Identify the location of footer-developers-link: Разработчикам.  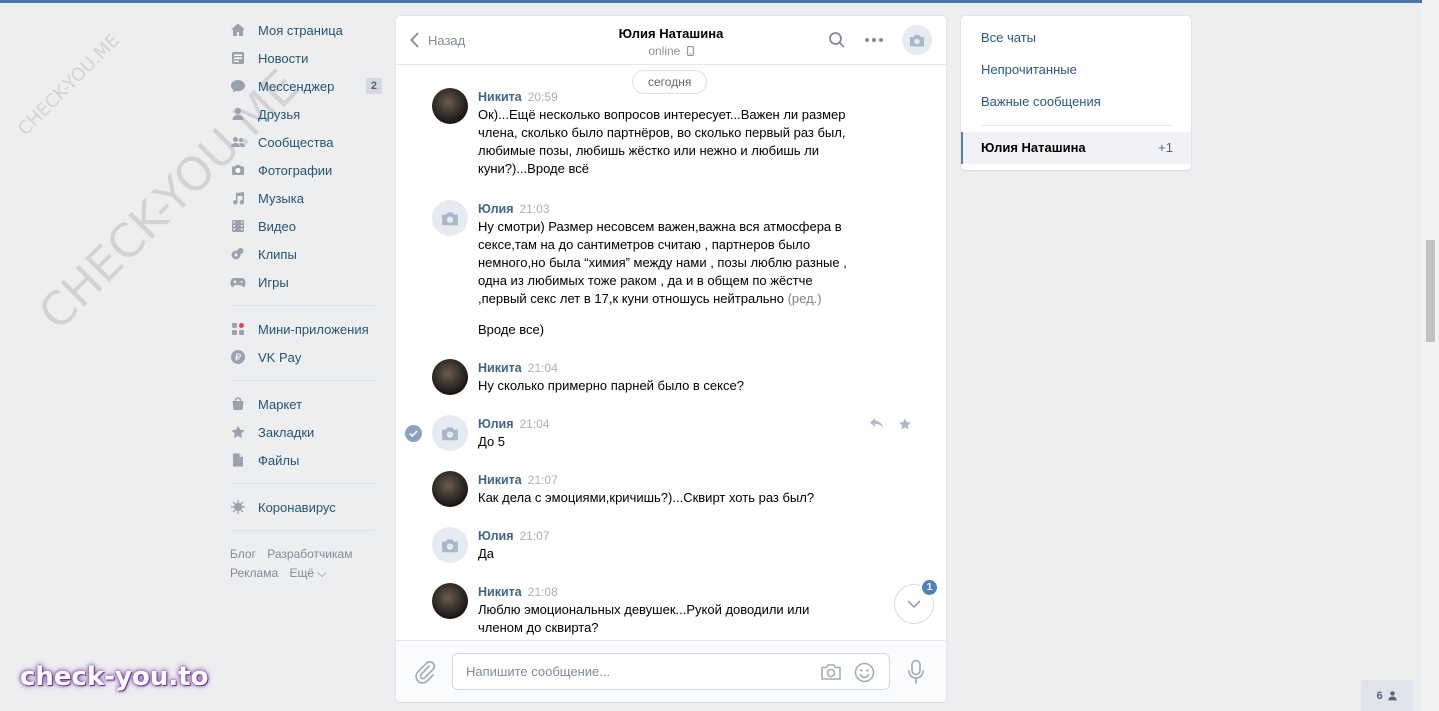
(309, 554).